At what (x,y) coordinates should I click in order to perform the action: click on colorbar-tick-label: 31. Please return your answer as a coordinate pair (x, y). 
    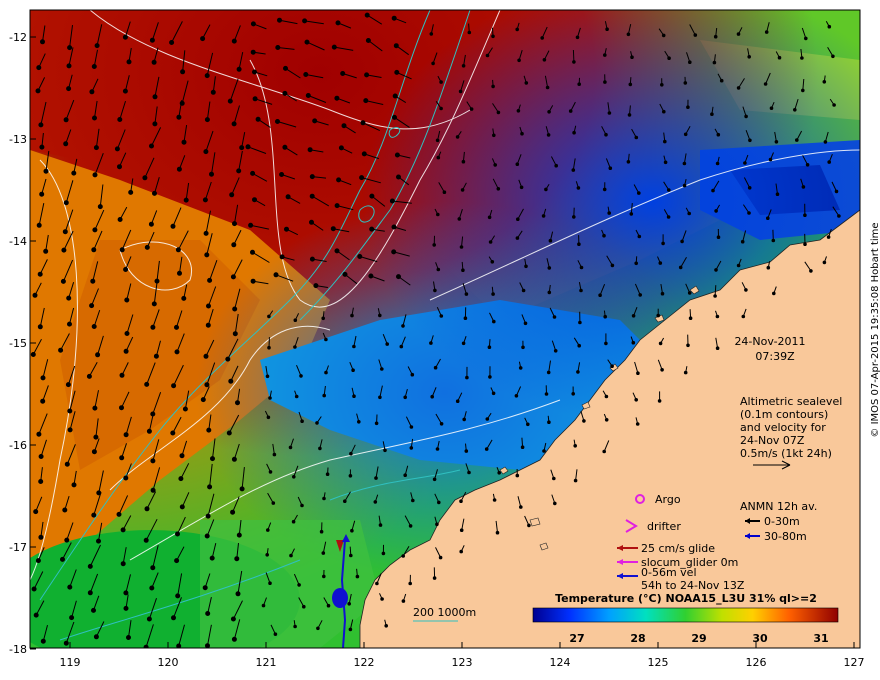
    Looking at the image, I should click on (820, 638).